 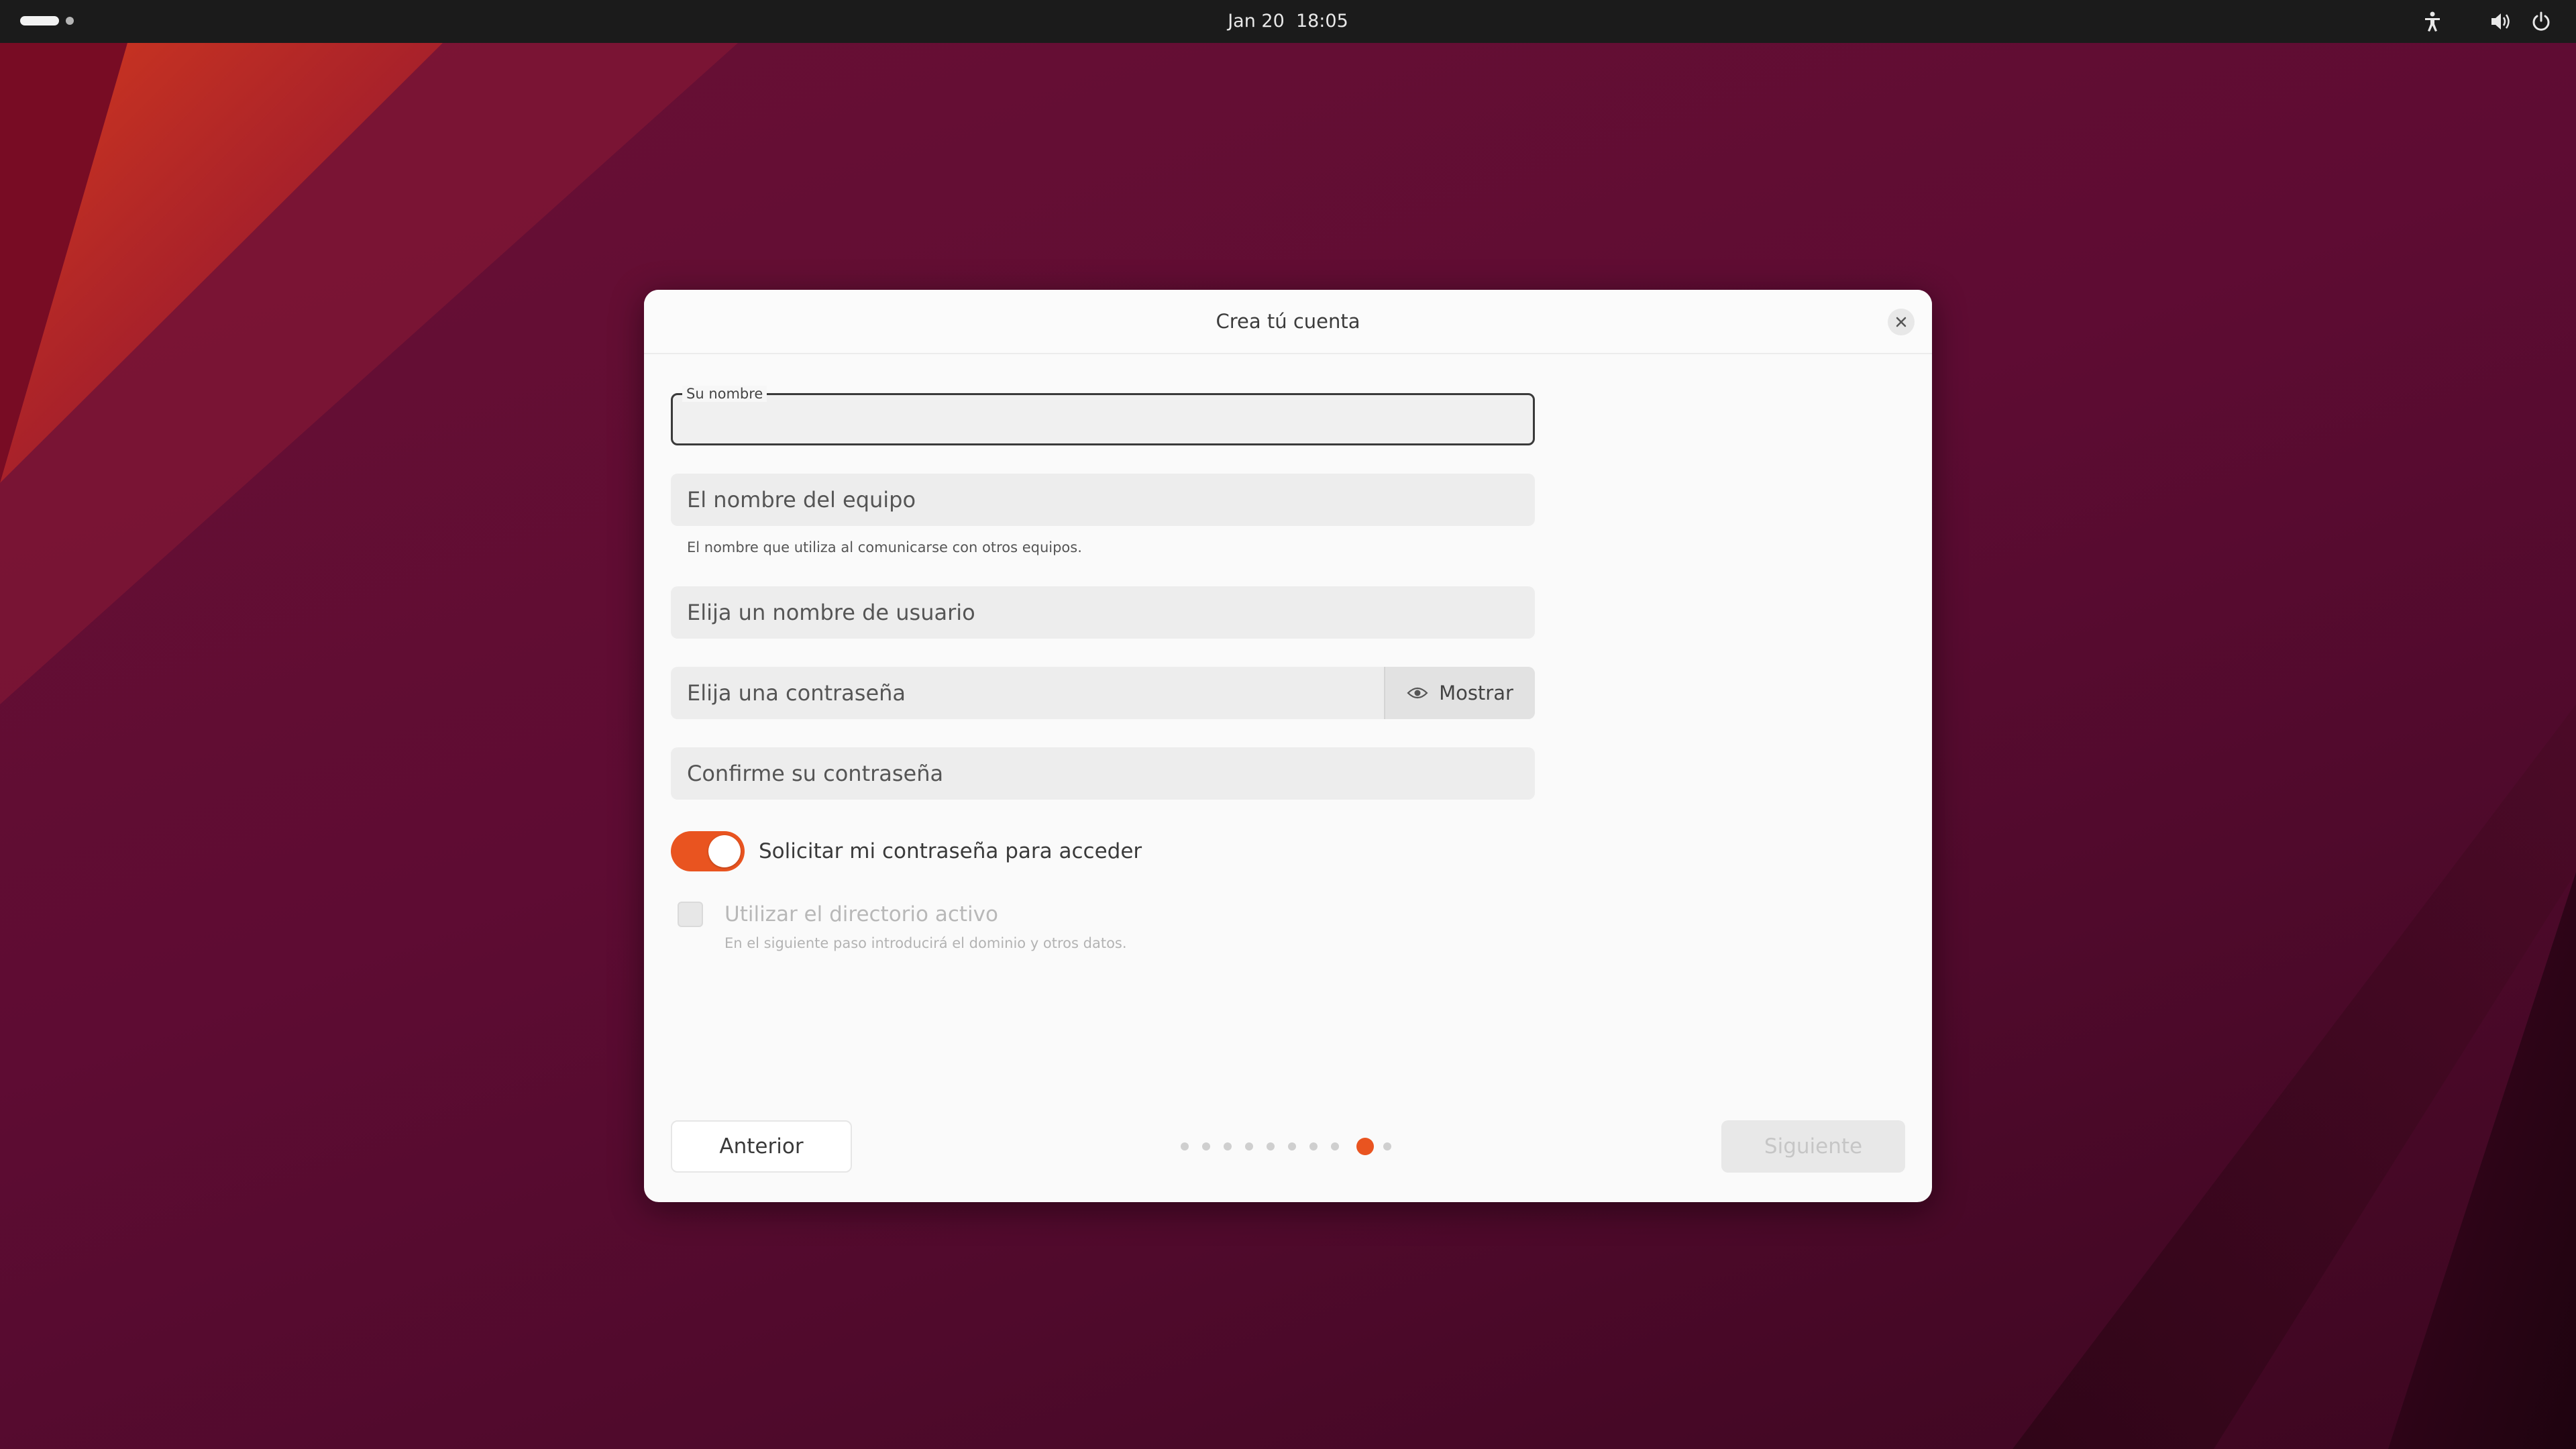 What do you see at coordinates (1417, 693) in the screenshot?
I see `eye-icon` at bounding box center [1417, 693].